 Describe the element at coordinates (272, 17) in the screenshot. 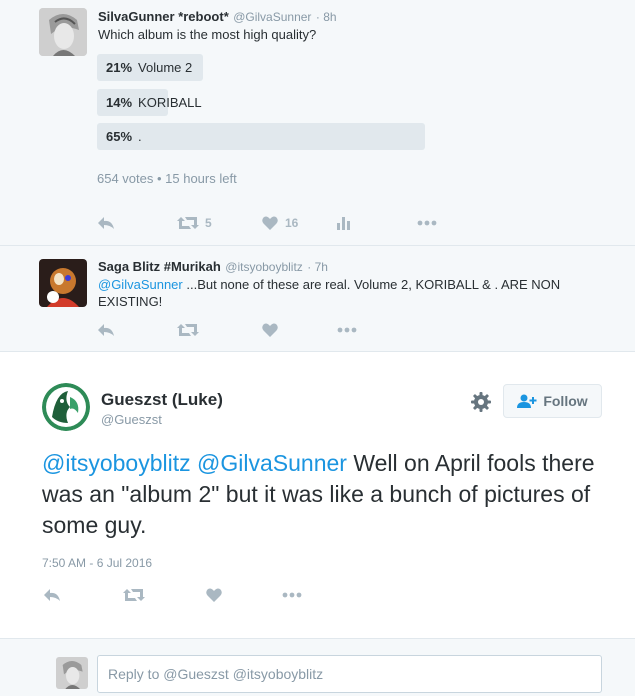

I see `author-handle: @GilvaSunner` at that location.